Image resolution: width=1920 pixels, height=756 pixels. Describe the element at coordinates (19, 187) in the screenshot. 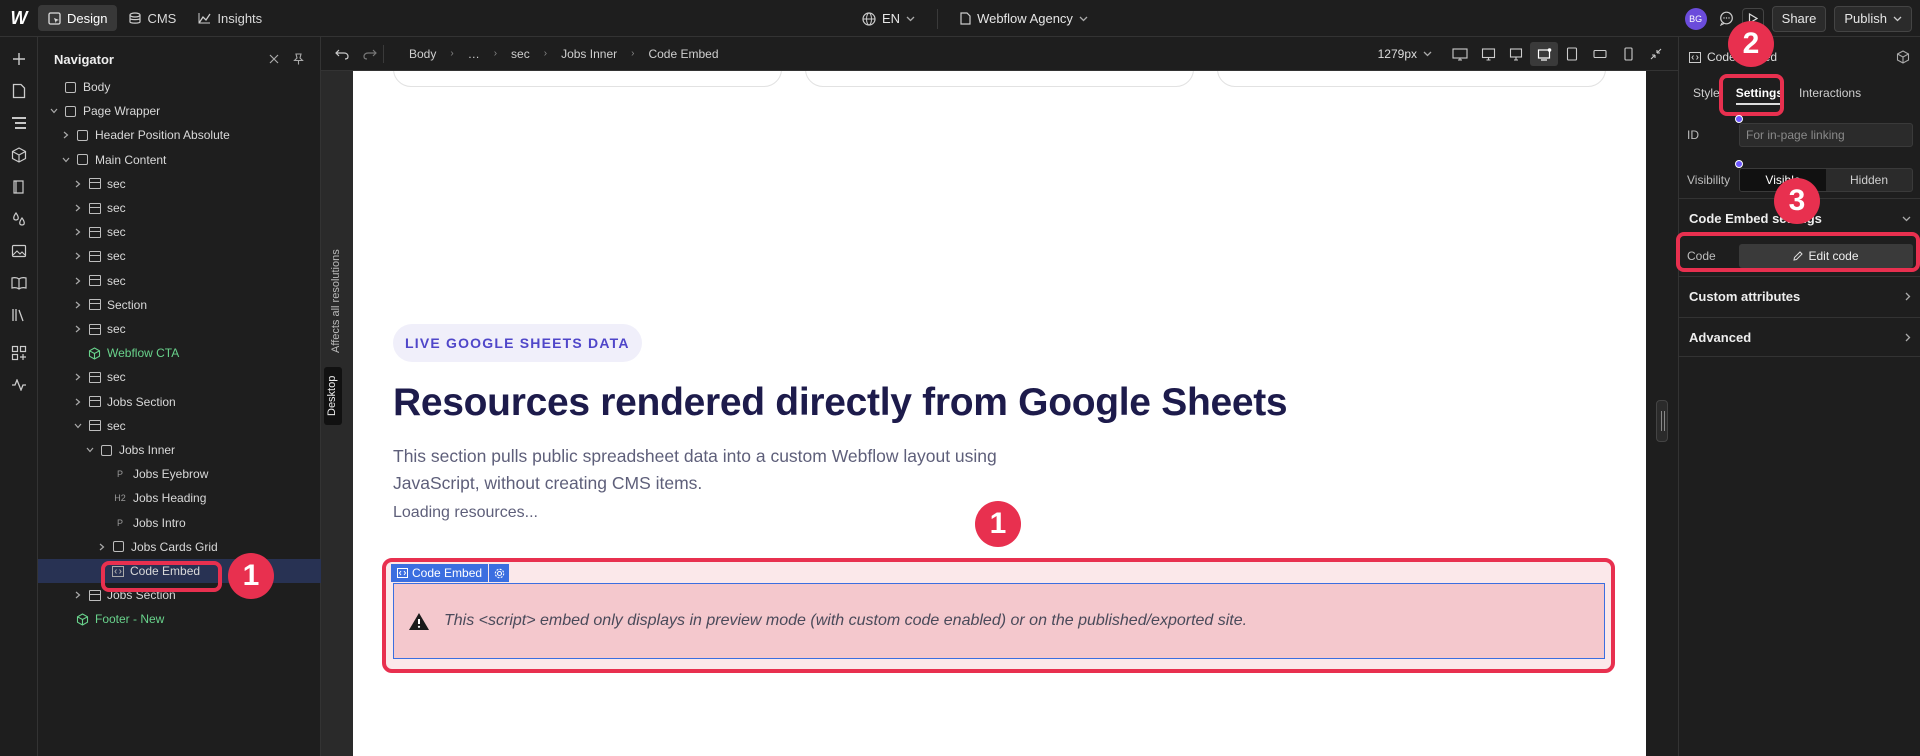

I see `variables-button` at that location.